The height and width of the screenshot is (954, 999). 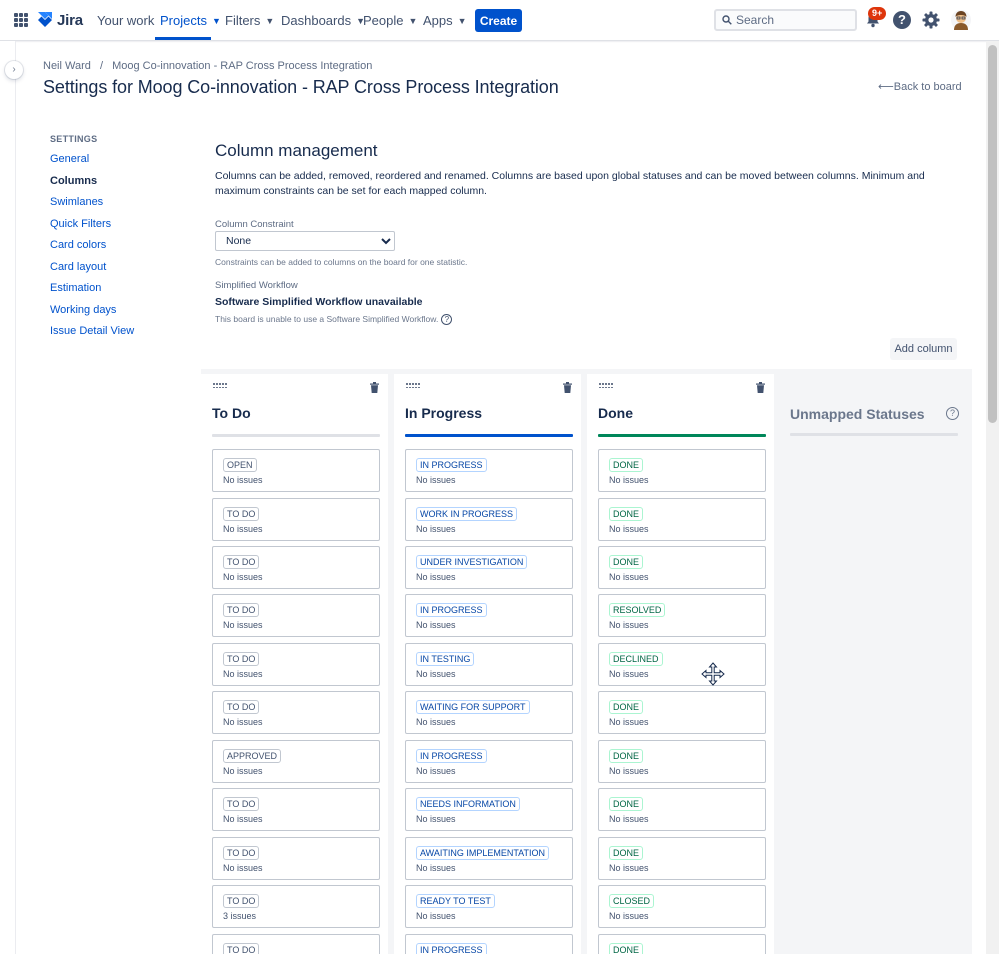 What do you see at coordinates (992, 234) in the screenshot?
I see `scrollbar-thumb` at bounding box center [992, 234].